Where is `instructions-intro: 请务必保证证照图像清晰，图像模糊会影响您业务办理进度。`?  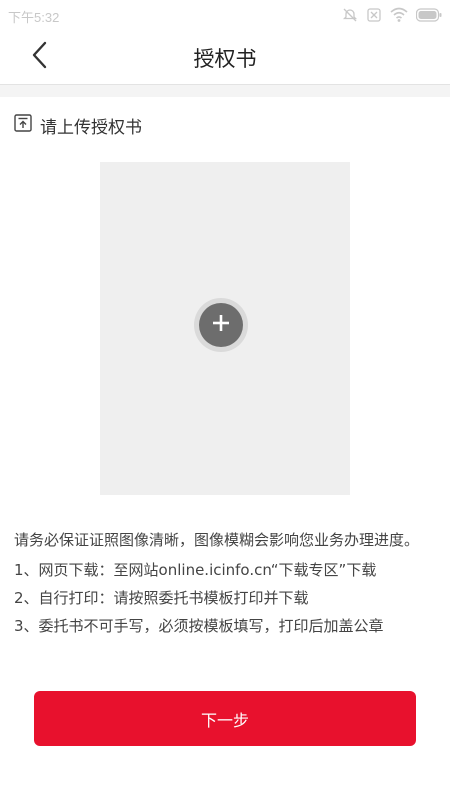 instructions-intro: 请务必保证证照图像清晰，图像模糊会影响您业务办理进度。 is located at coordinates (217, 540).